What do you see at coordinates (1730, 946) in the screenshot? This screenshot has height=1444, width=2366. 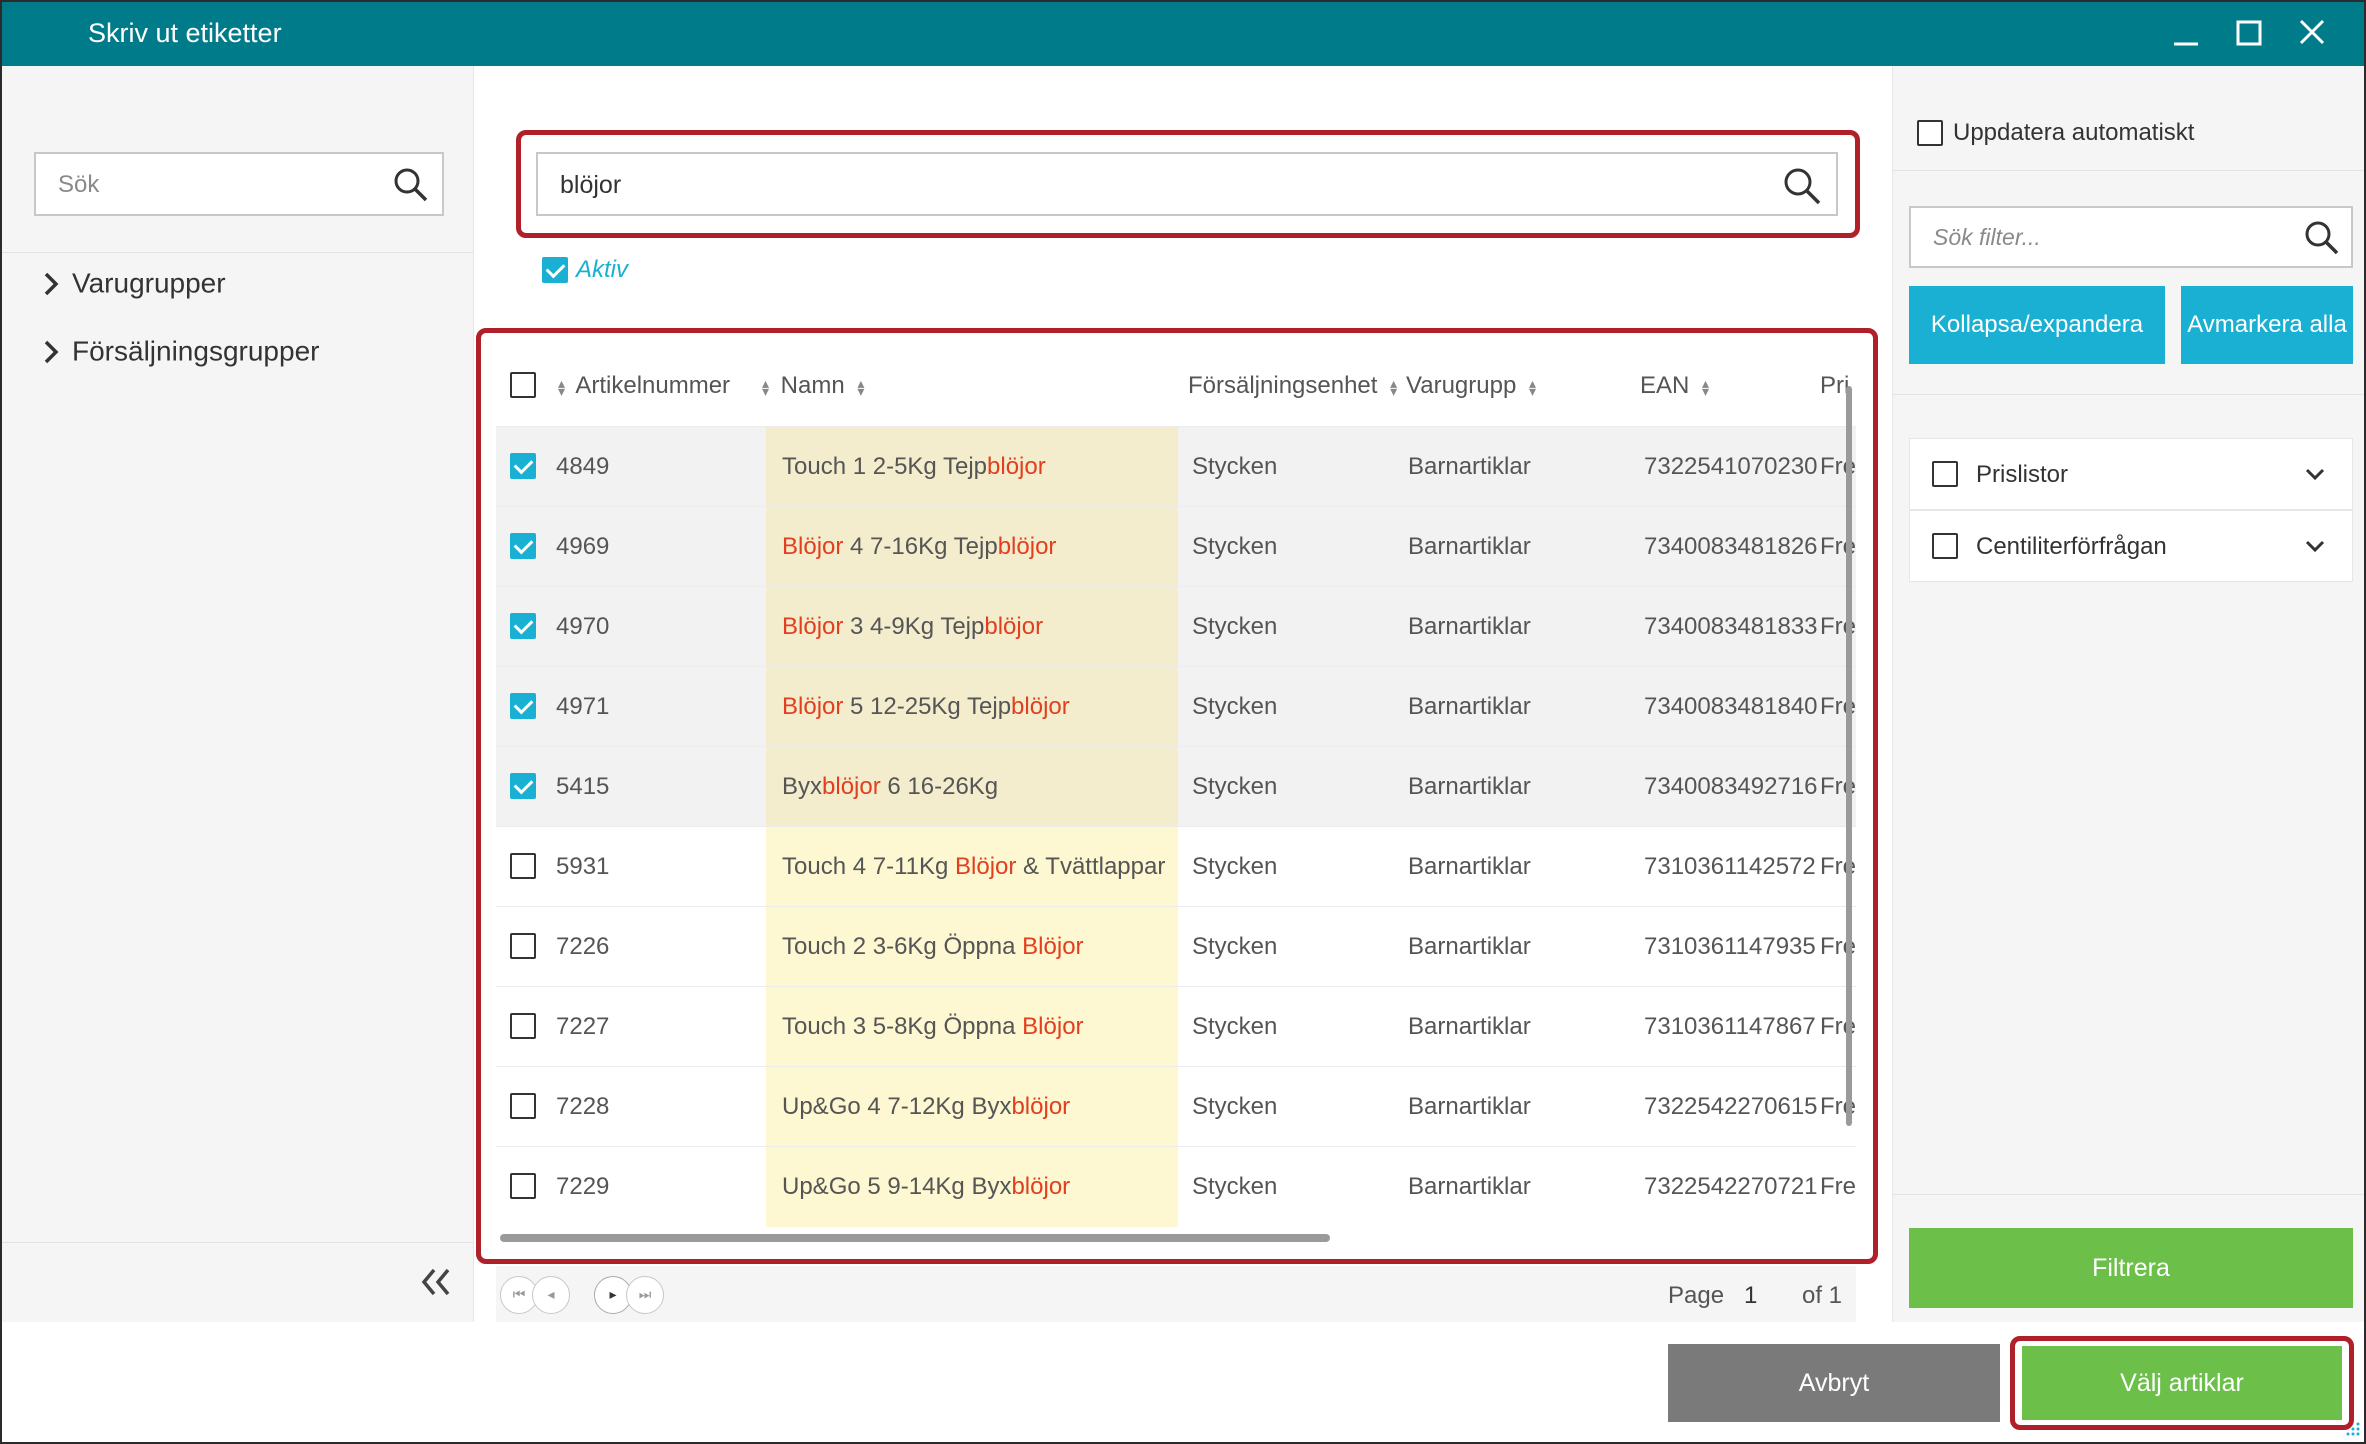 I see `cell-ean: 7310361147935` at bounding box center [1730, 946].